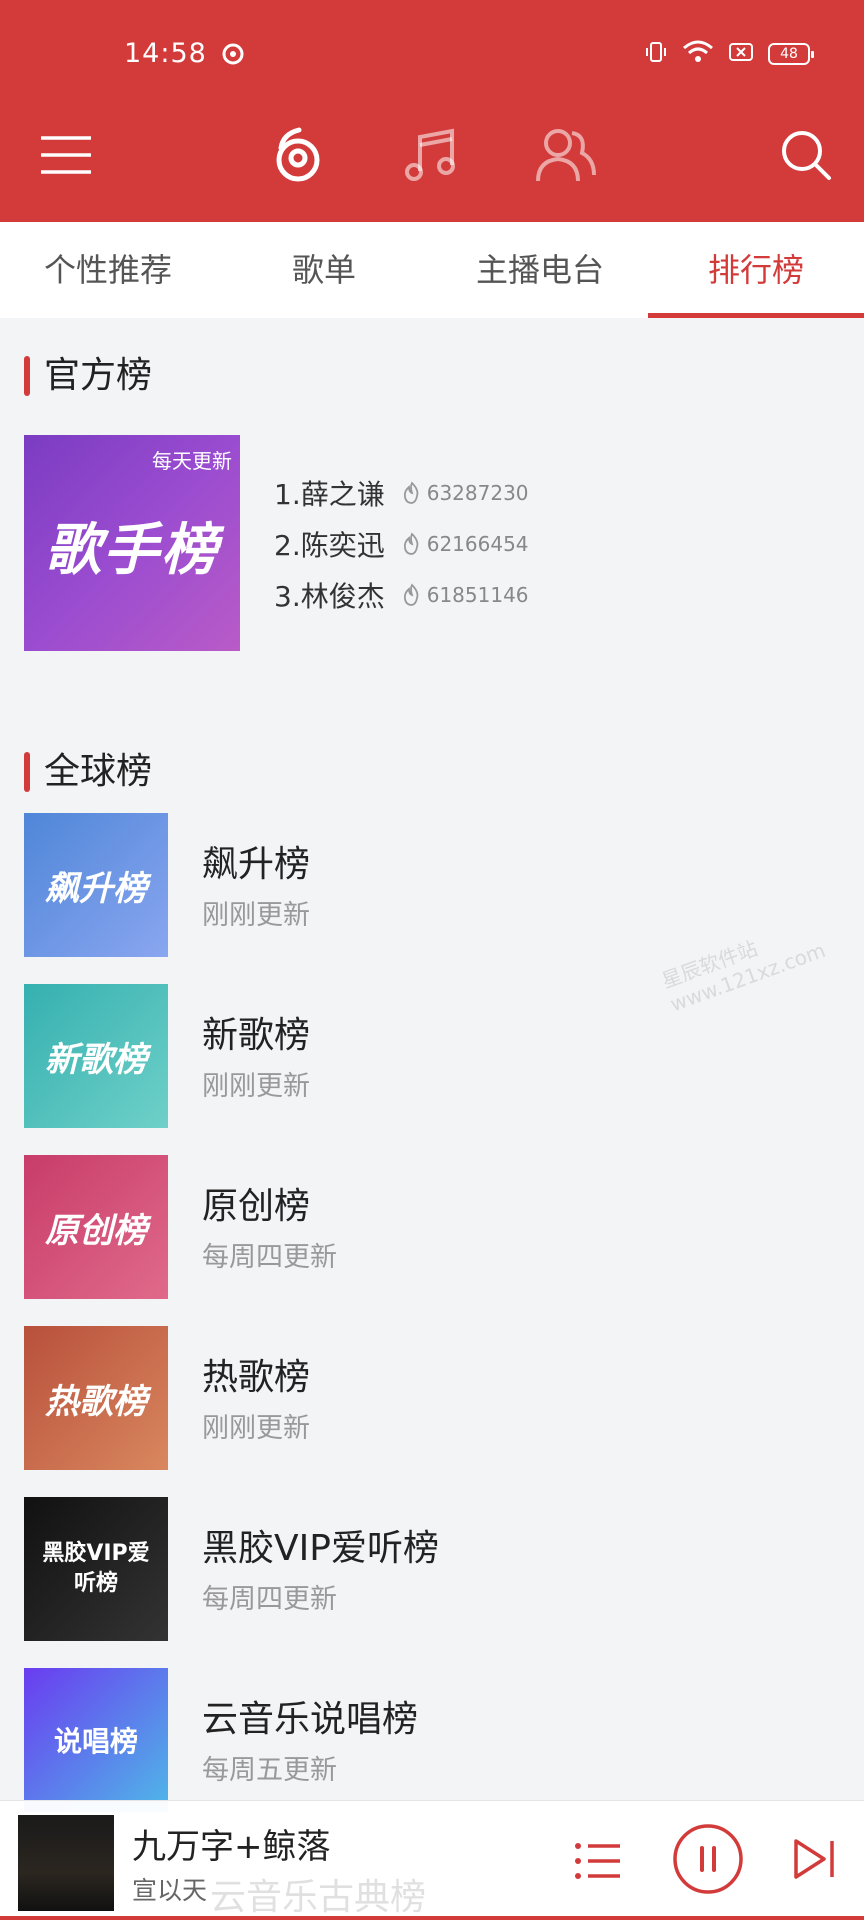  I want to click on netease-logo-icon, so click(298, 154).